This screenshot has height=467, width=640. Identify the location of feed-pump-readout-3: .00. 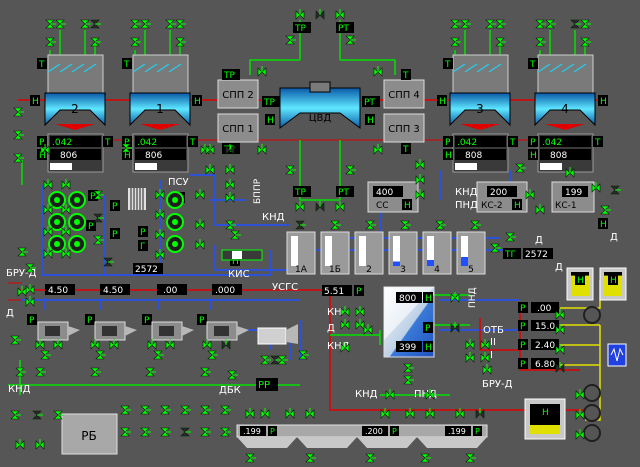
(172, 290).